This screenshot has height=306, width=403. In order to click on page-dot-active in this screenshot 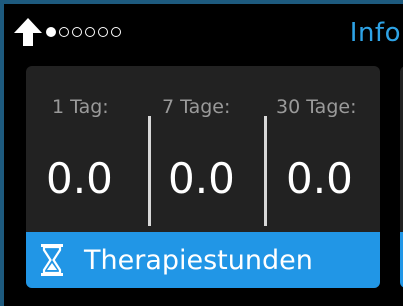, I will do `click(51, 32)`.